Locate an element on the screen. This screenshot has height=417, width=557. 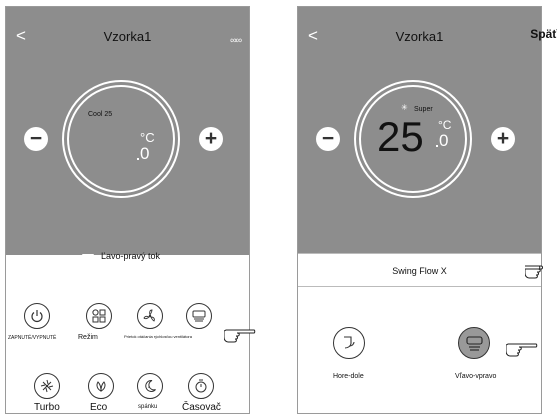
temperature-dial-inner-ring is located at coordinates (121, 139).